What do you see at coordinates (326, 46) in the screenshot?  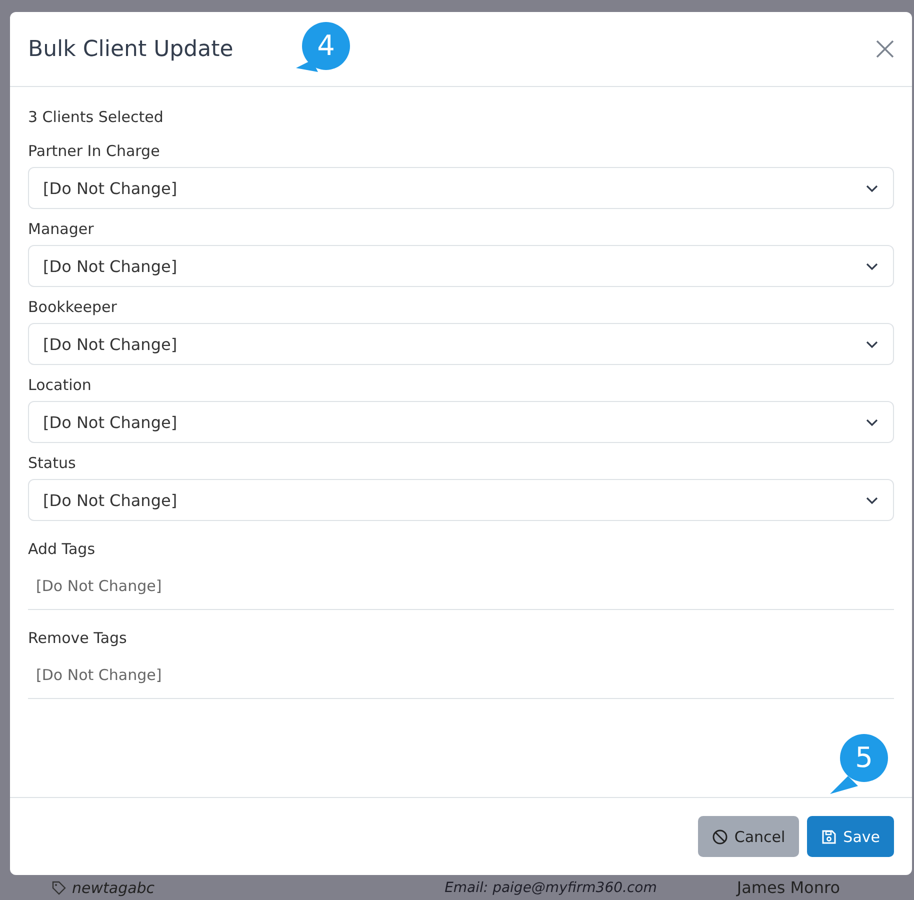 I see `callout-number: 4` at bounding box center [326, 46].